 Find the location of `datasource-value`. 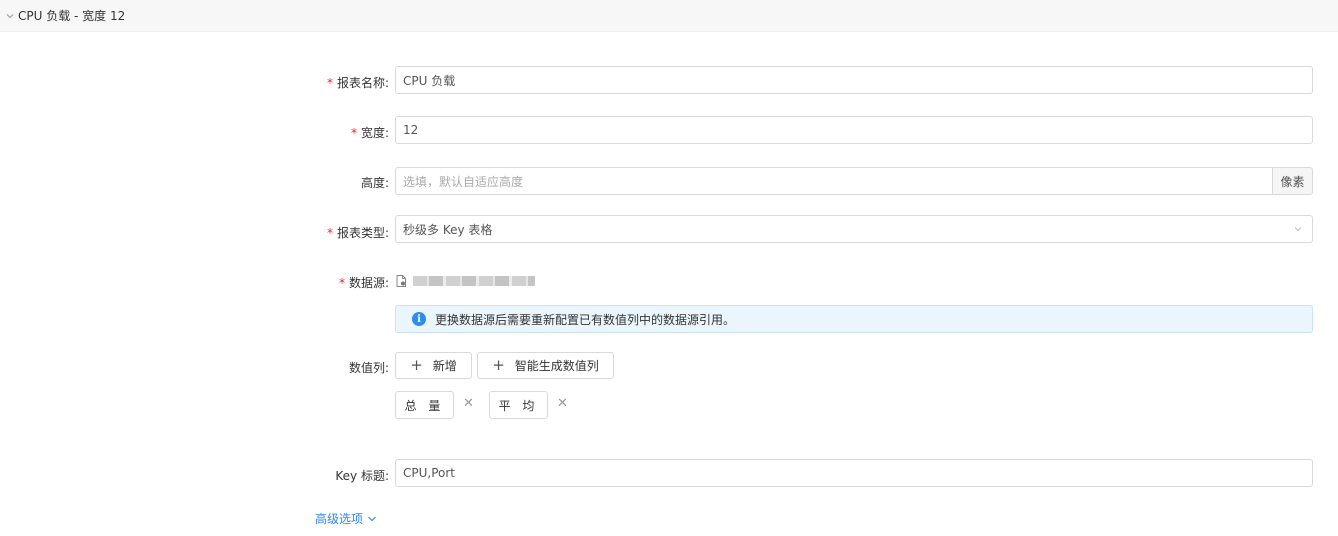

datasource-value is located at coordinates (465, 281).